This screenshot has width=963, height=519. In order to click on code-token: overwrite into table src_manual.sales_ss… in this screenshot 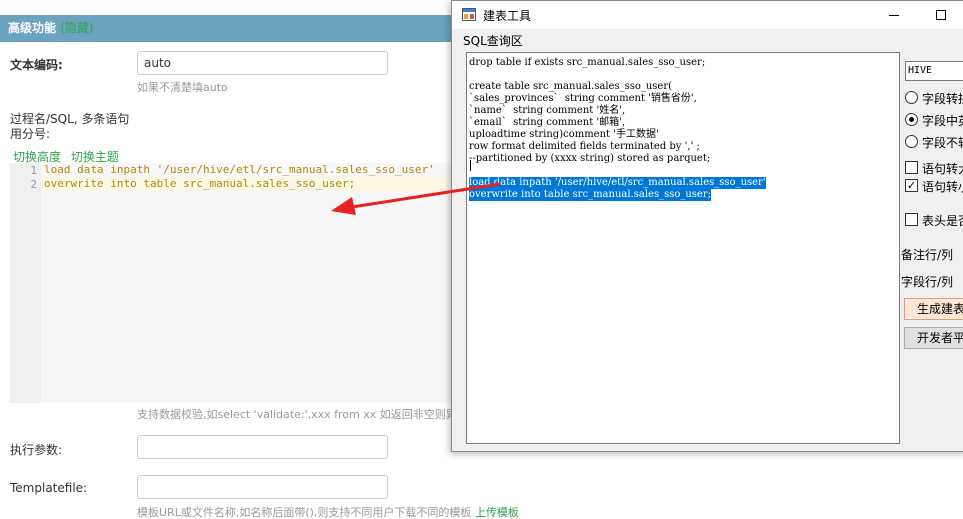, I will do `click(200, 183)`.